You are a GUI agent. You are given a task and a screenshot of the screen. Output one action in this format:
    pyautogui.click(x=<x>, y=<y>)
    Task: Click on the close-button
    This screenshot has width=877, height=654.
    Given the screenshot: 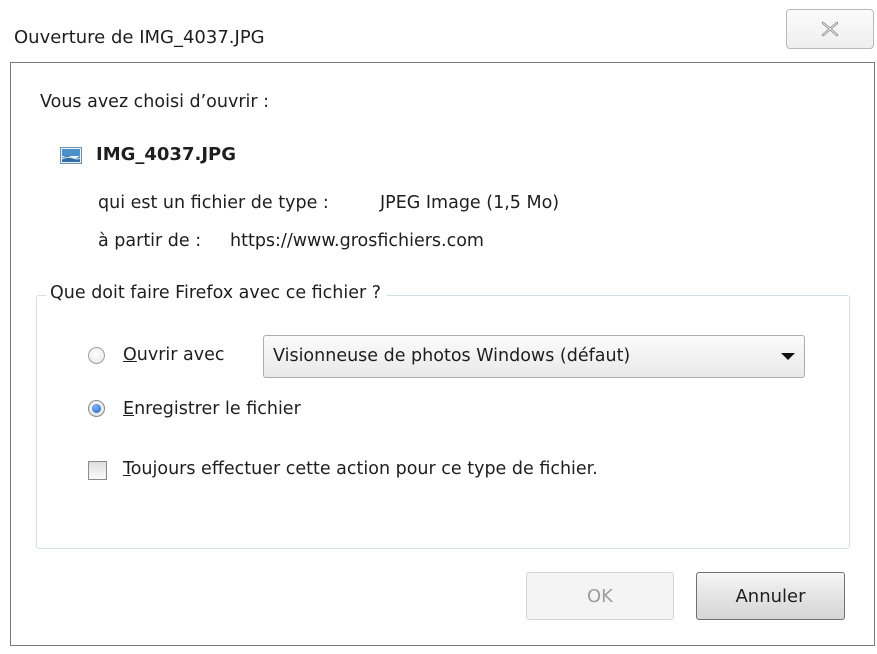 What is the action you would take?
    pyautogui.click(x=830, y=29)
    